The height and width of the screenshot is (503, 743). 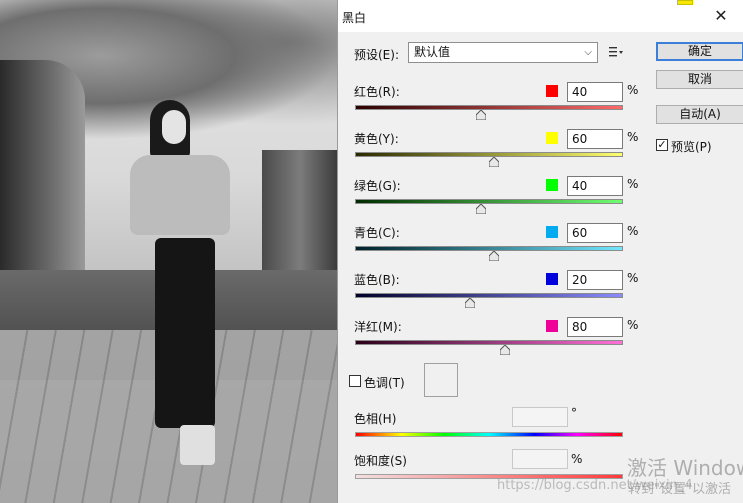 I want to click on woman-figure, so click(x=182, y=285).